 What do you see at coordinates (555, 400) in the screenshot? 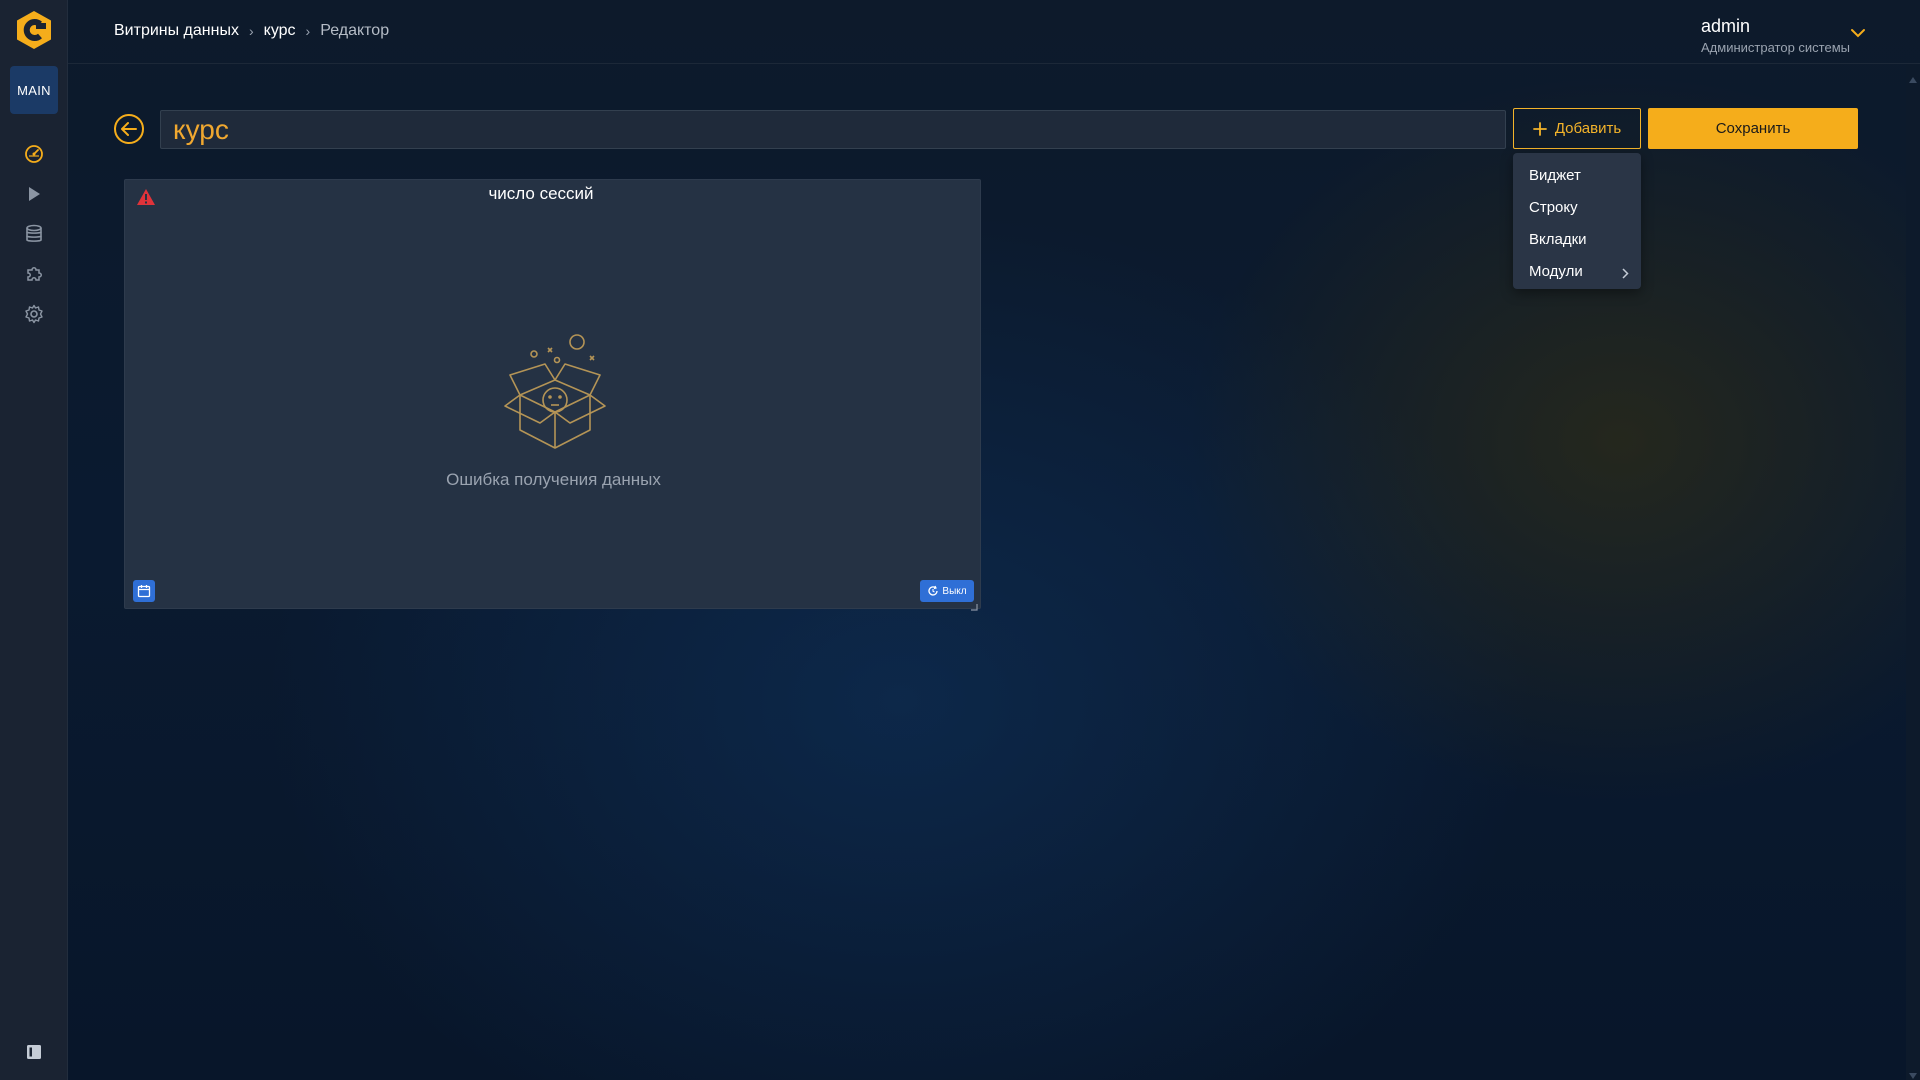
I see `empty-box-icon` at bounding box center [555, 400].